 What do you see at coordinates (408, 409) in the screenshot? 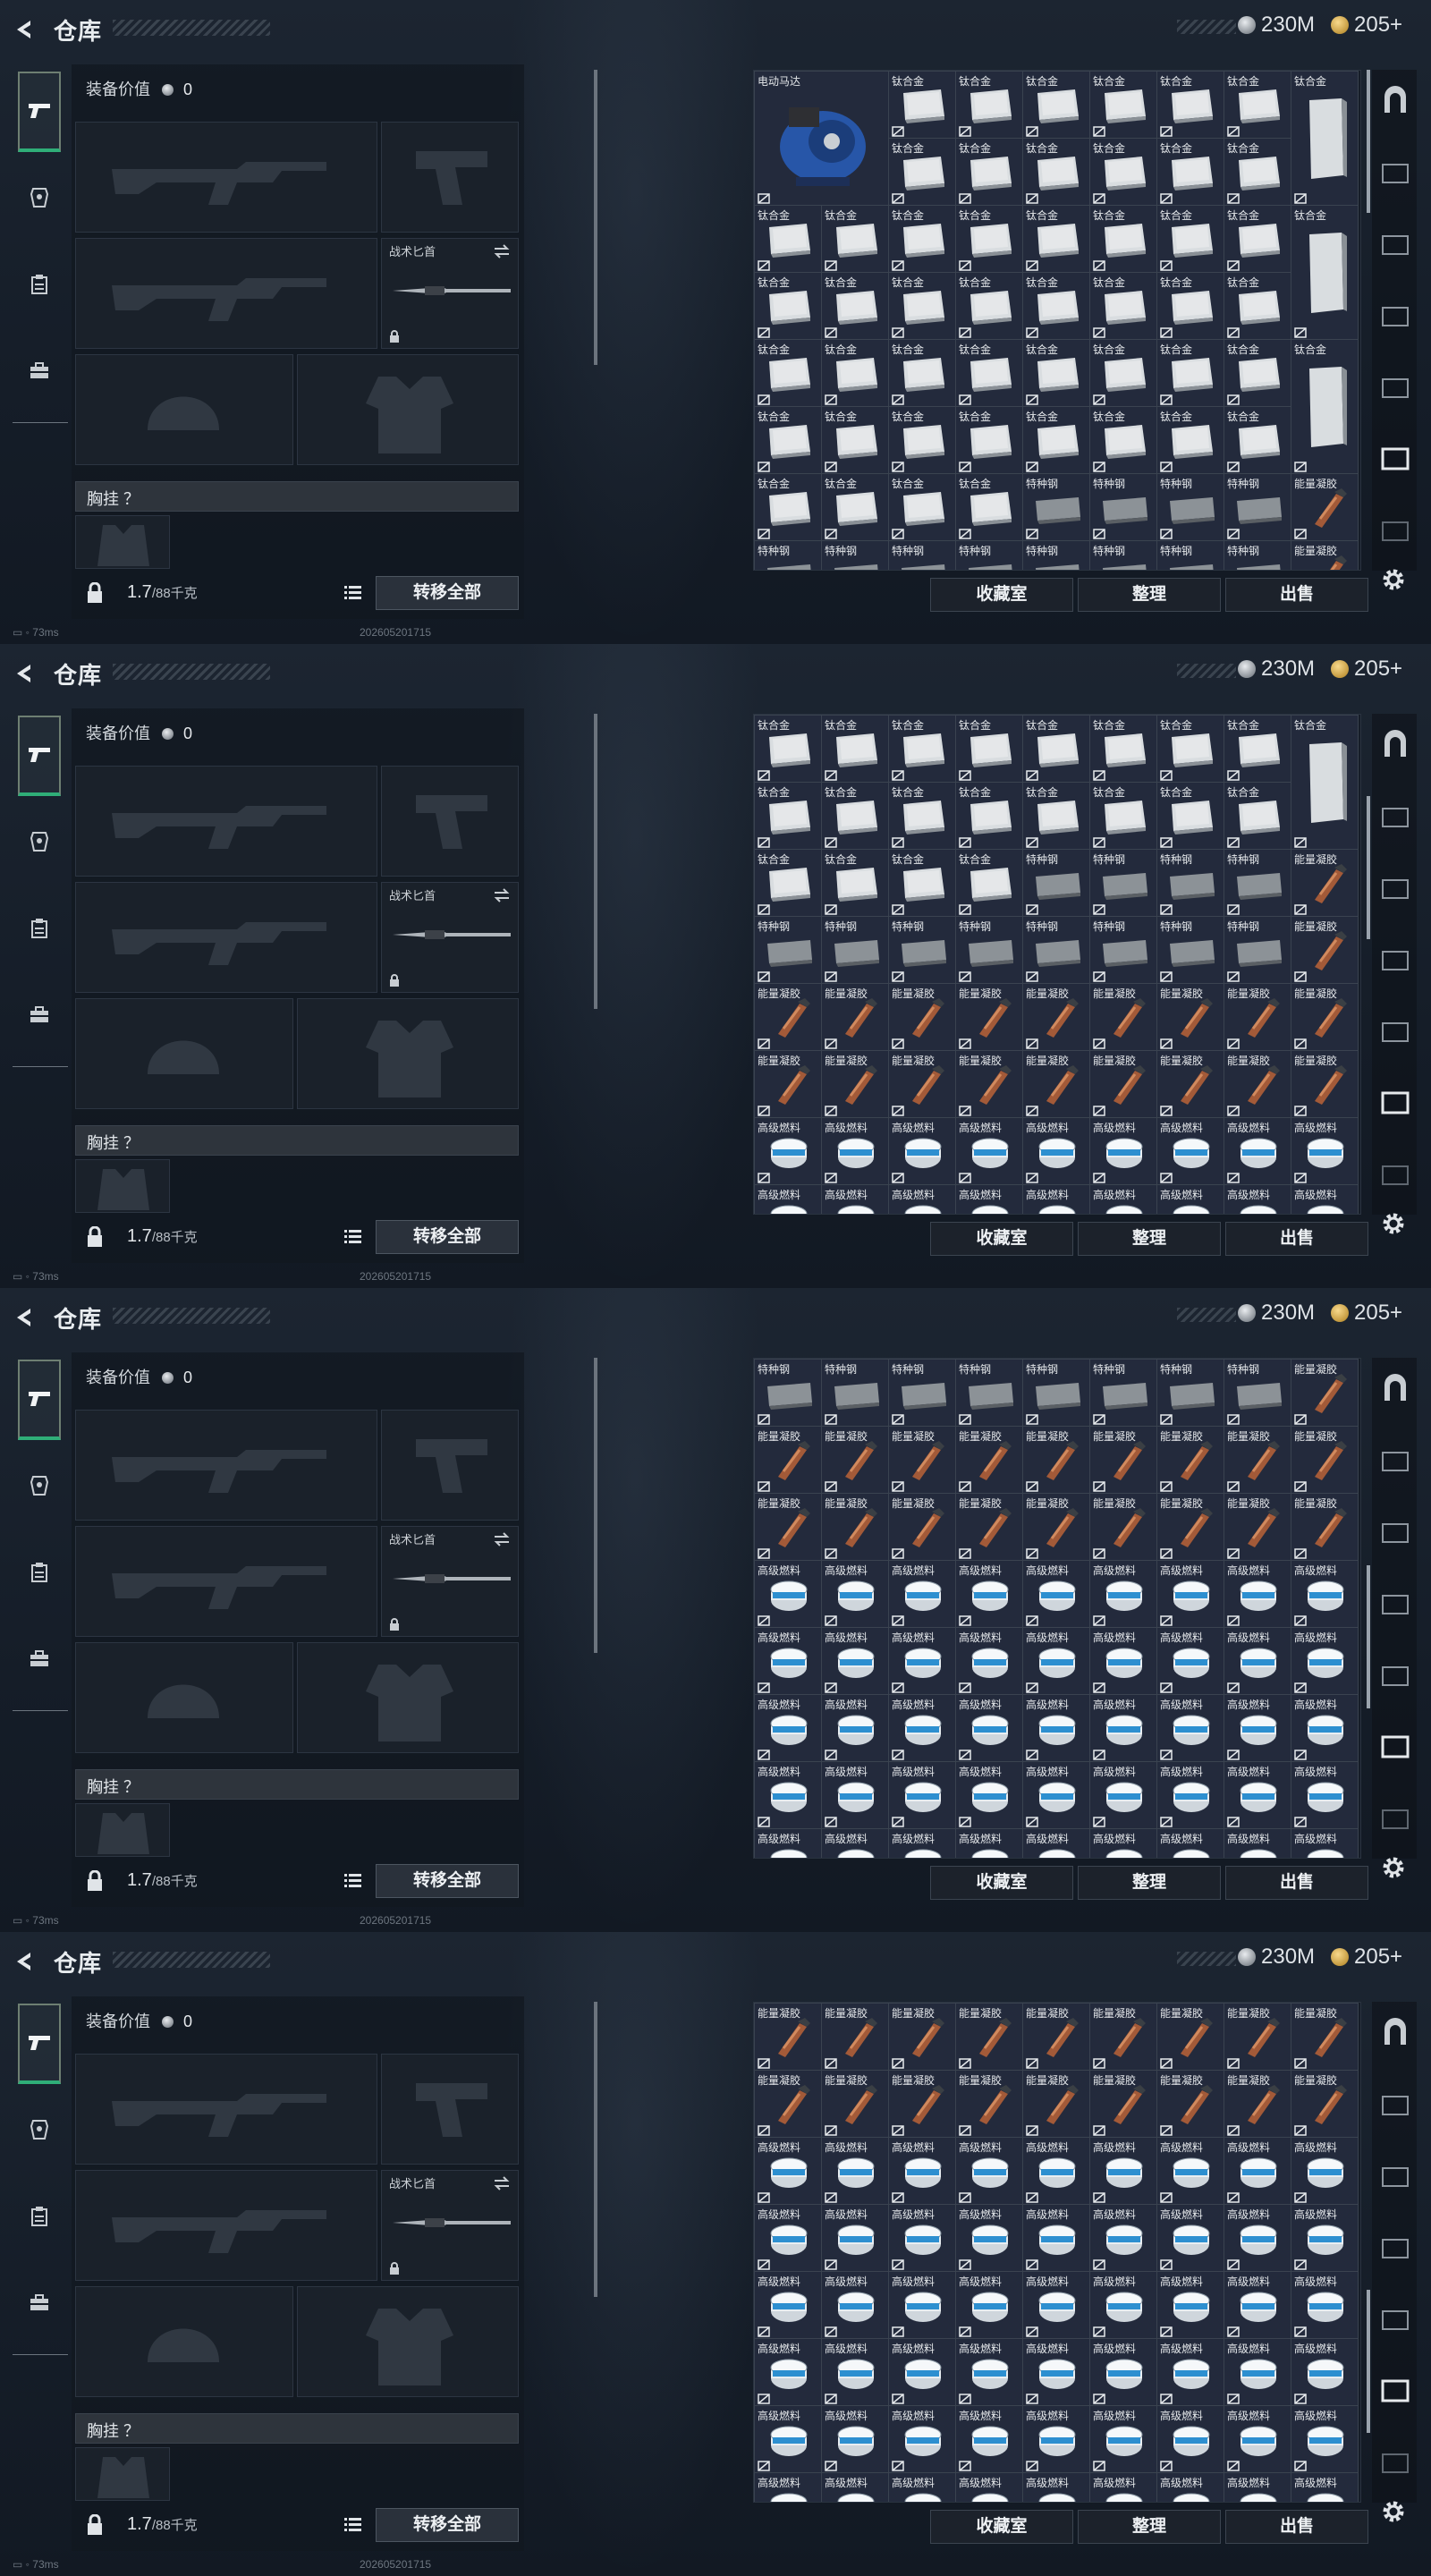
I see `armor-slot` at bounding box center [408, 409].